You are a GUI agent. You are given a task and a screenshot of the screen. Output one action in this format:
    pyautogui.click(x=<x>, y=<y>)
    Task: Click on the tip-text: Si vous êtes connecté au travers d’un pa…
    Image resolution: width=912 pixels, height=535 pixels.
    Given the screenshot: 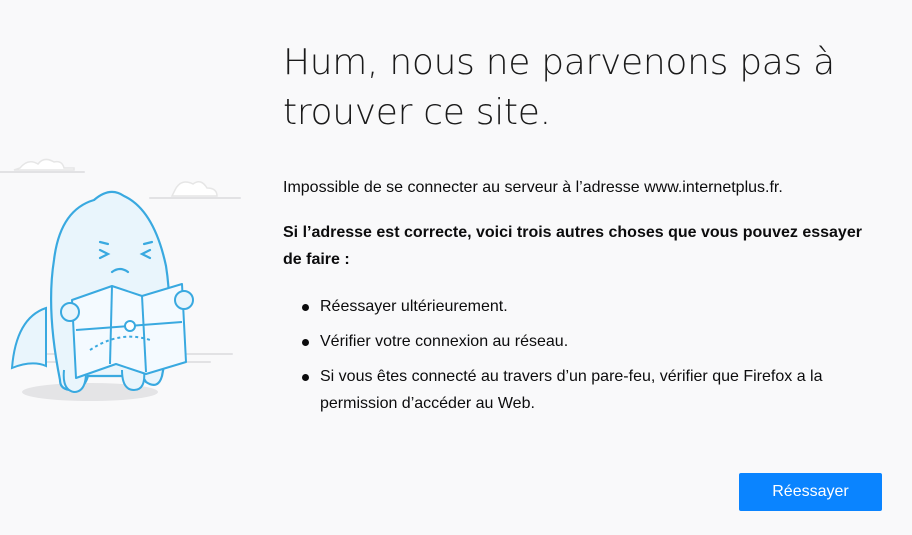 What is the action you would take?
    pyautogui.click(x=571, y=390)
    